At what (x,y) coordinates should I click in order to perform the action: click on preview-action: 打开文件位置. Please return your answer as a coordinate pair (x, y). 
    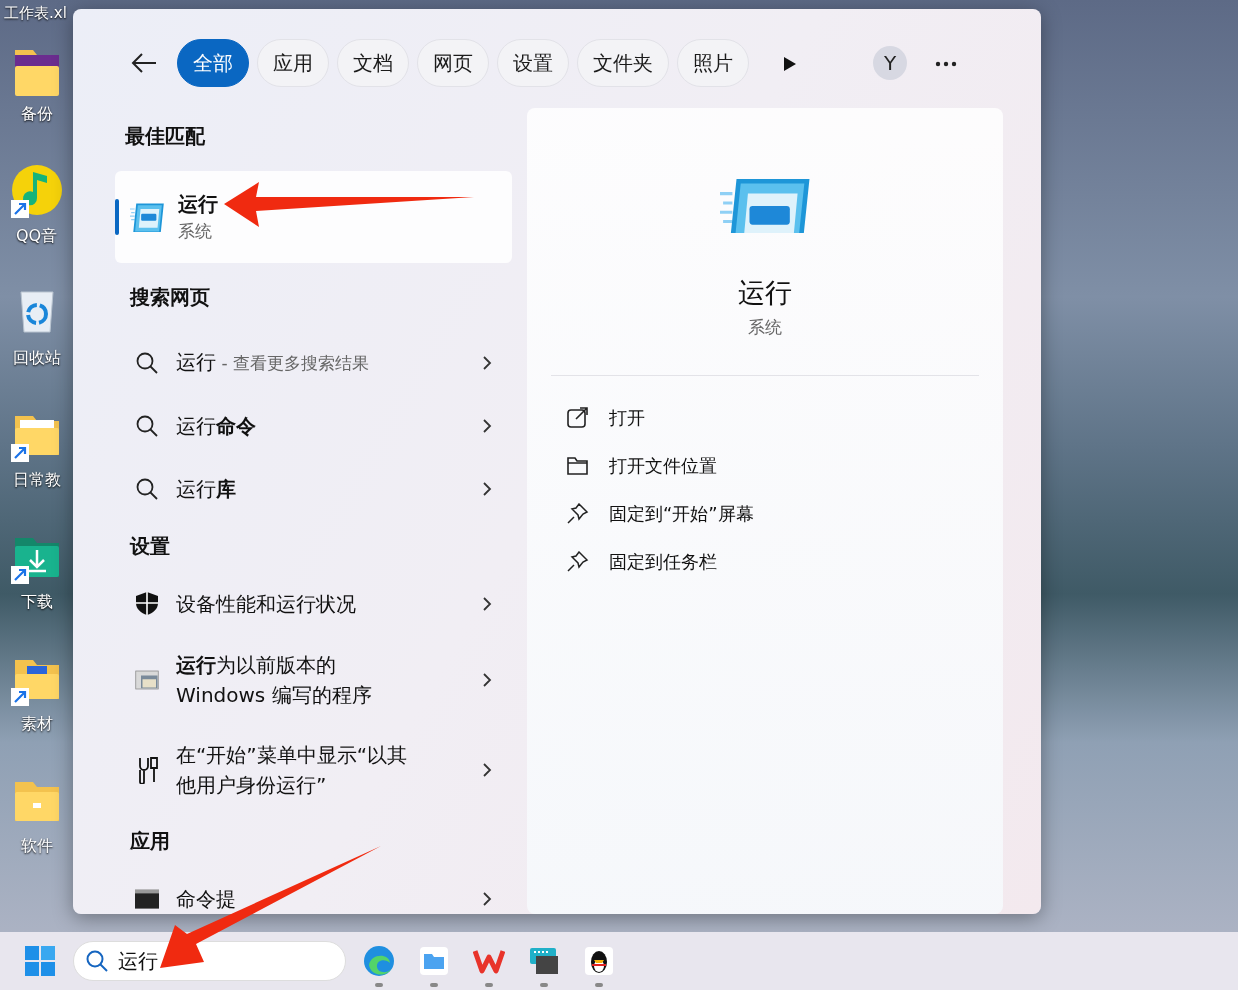
    Looking at the image, I should click on (785, 465).